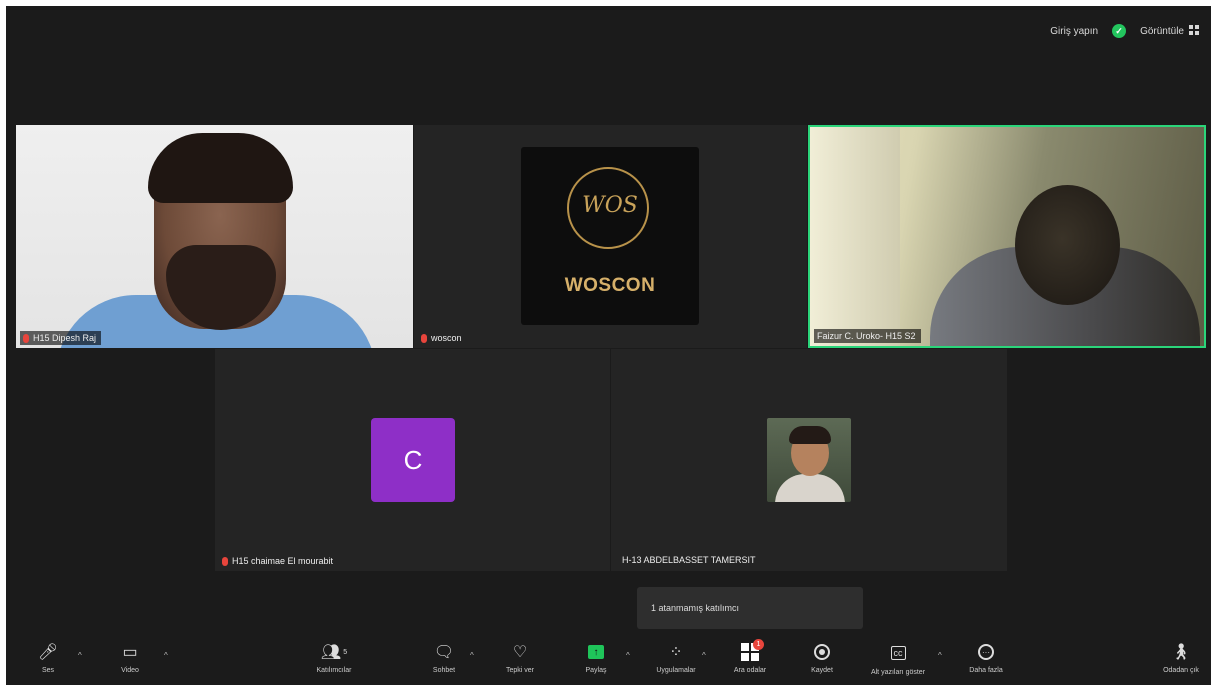 The height and width of the screenshot is (685, 1212). Describe the element at coordinates (610, 285) in the screenshot. I see `logo-text: WOSCON` at that location.